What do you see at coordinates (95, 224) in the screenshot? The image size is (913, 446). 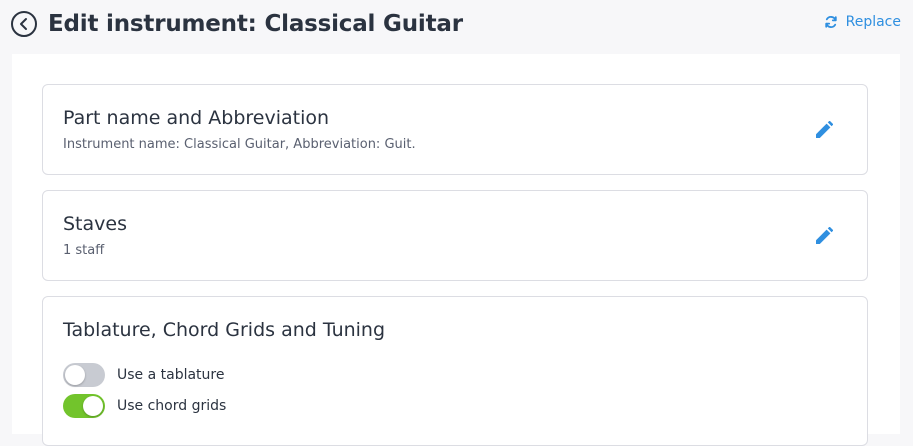 I see `staves-title: Staves` at bounding box center [95, 224].